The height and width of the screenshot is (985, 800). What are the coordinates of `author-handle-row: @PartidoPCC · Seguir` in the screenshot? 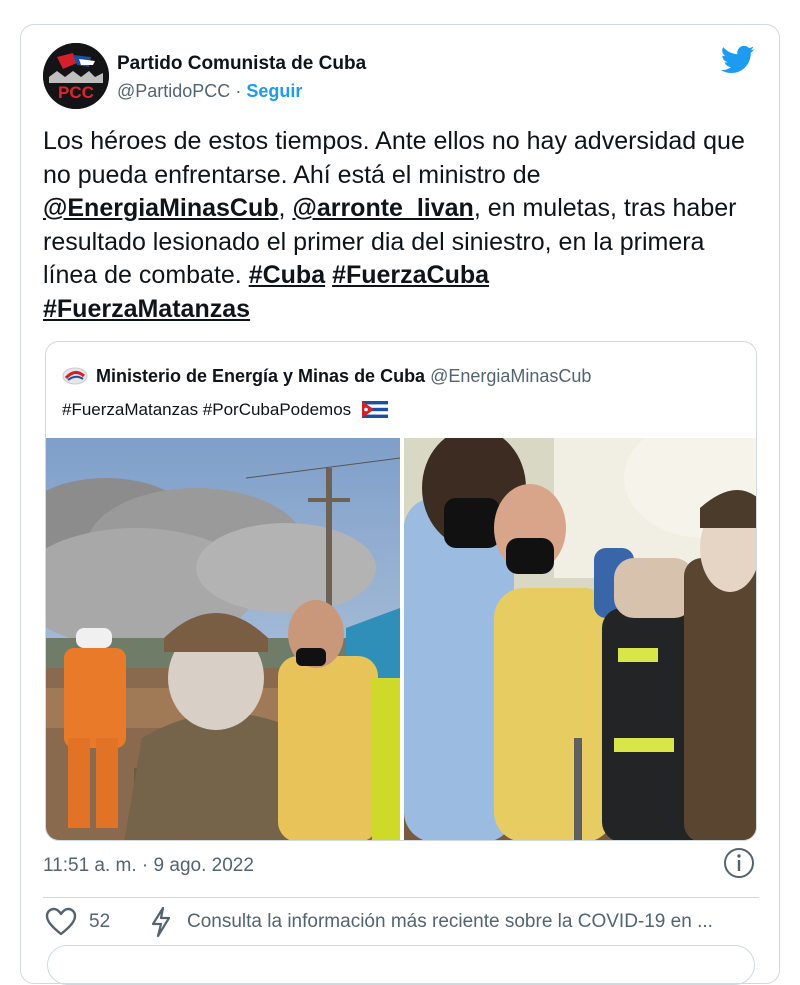 It's located at (209, 91).